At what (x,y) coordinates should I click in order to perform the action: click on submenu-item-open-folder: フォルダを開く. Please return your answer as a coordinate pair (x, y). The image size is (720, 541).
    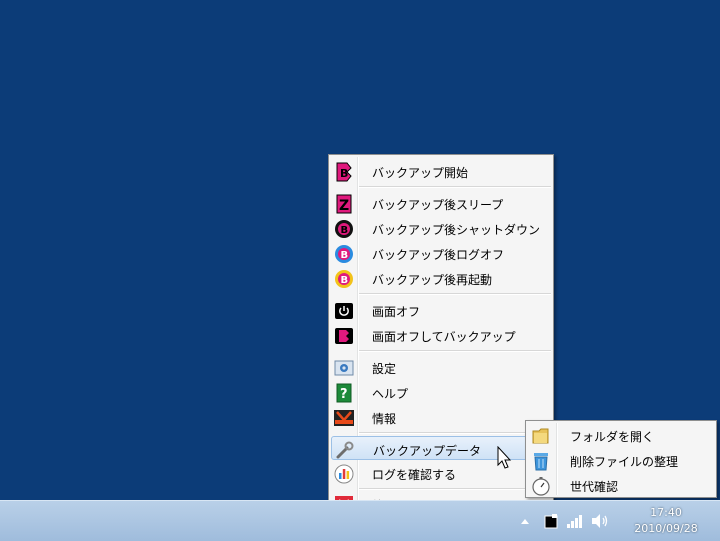
    Looking at the image, I should click on (621, 435).